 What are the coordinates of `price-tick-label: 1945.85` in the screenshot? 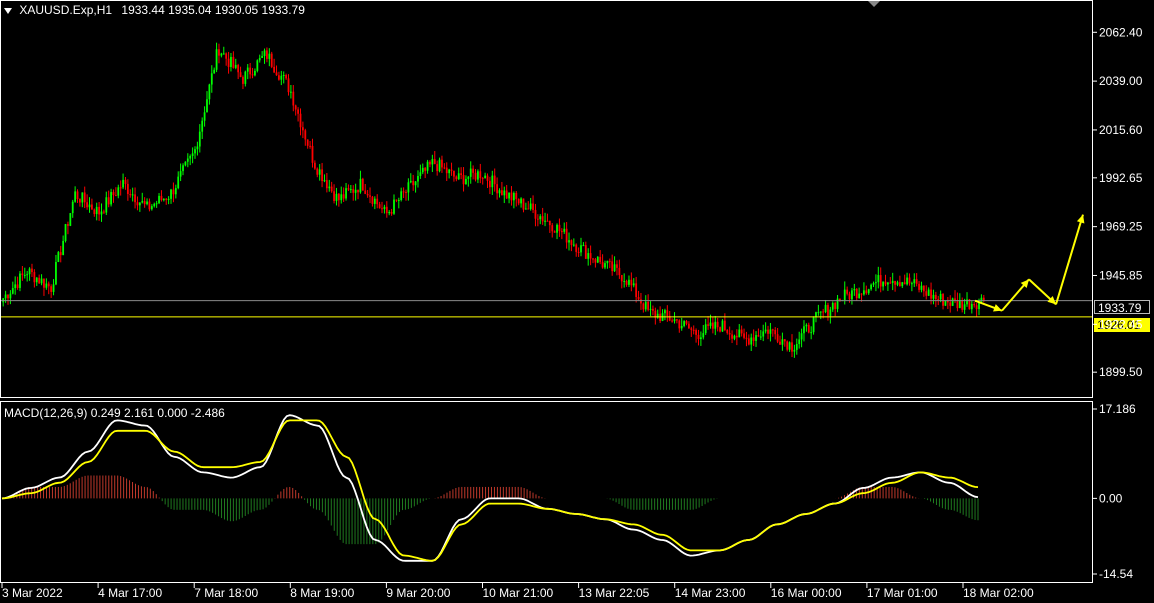 It's located at (1121, 275).